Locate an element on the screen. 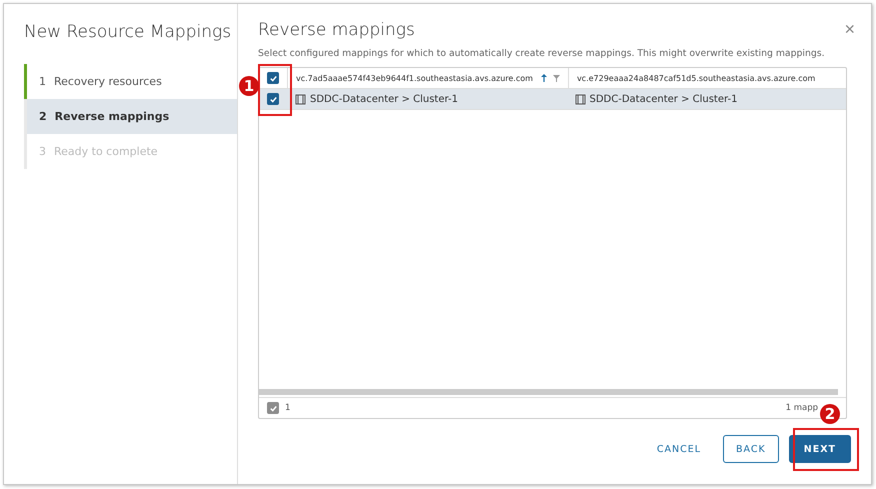  column-header: vc.7ad5aaae574f43eb9644f1.southeastasia.avs.azure.com is located at coordinates (427, 78).